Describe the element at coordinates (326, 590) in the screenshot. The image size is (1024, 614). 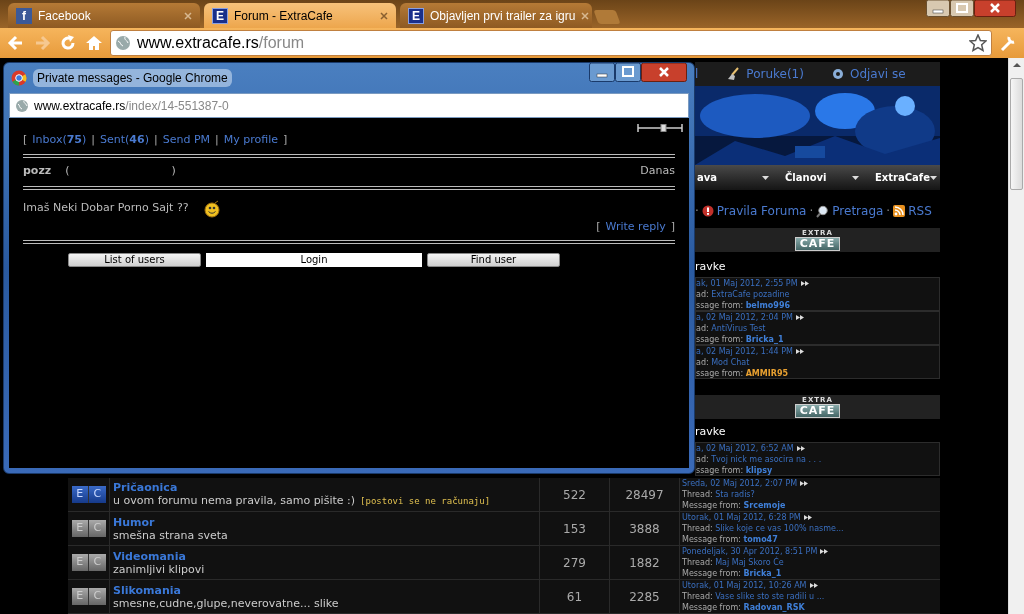
I see `forum-title: Slikomania` at that location.